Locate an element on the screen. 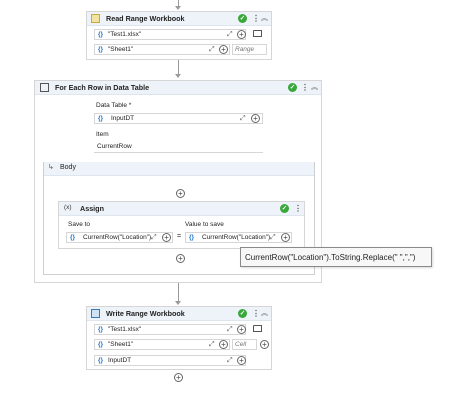  excel-read-icon is located at coordinates (95, 18).